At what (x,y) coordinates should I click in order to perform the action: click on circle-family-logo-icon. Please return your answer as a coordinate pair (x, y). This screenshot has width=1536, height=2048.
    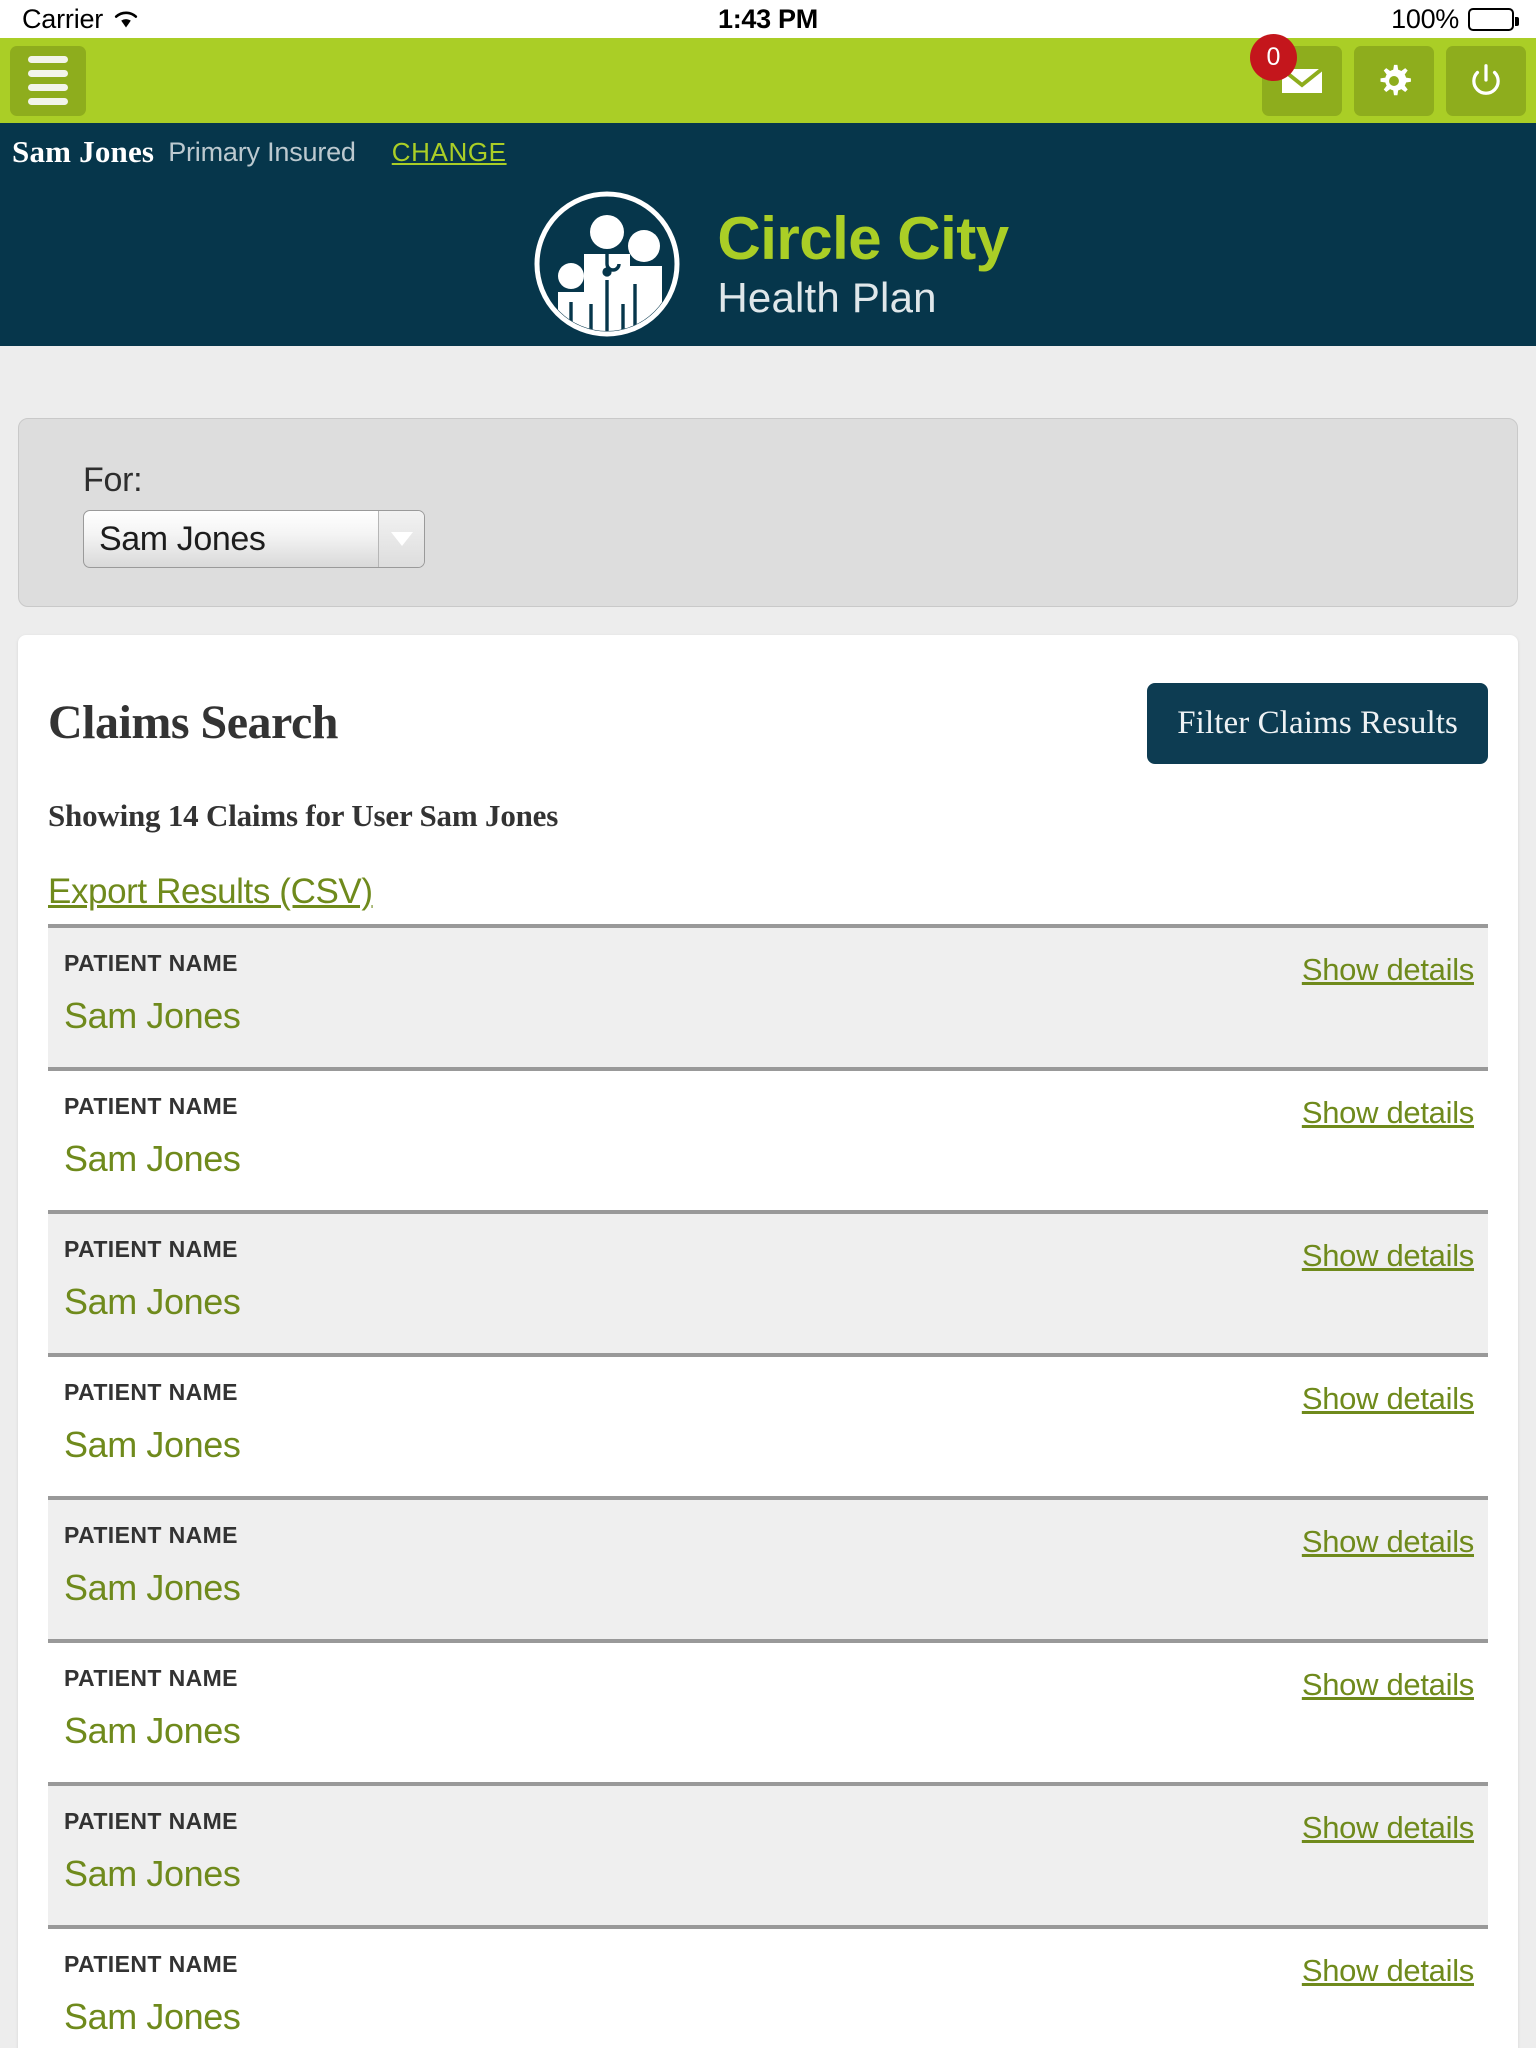
    Looking at the image, I should click on (607, 264).